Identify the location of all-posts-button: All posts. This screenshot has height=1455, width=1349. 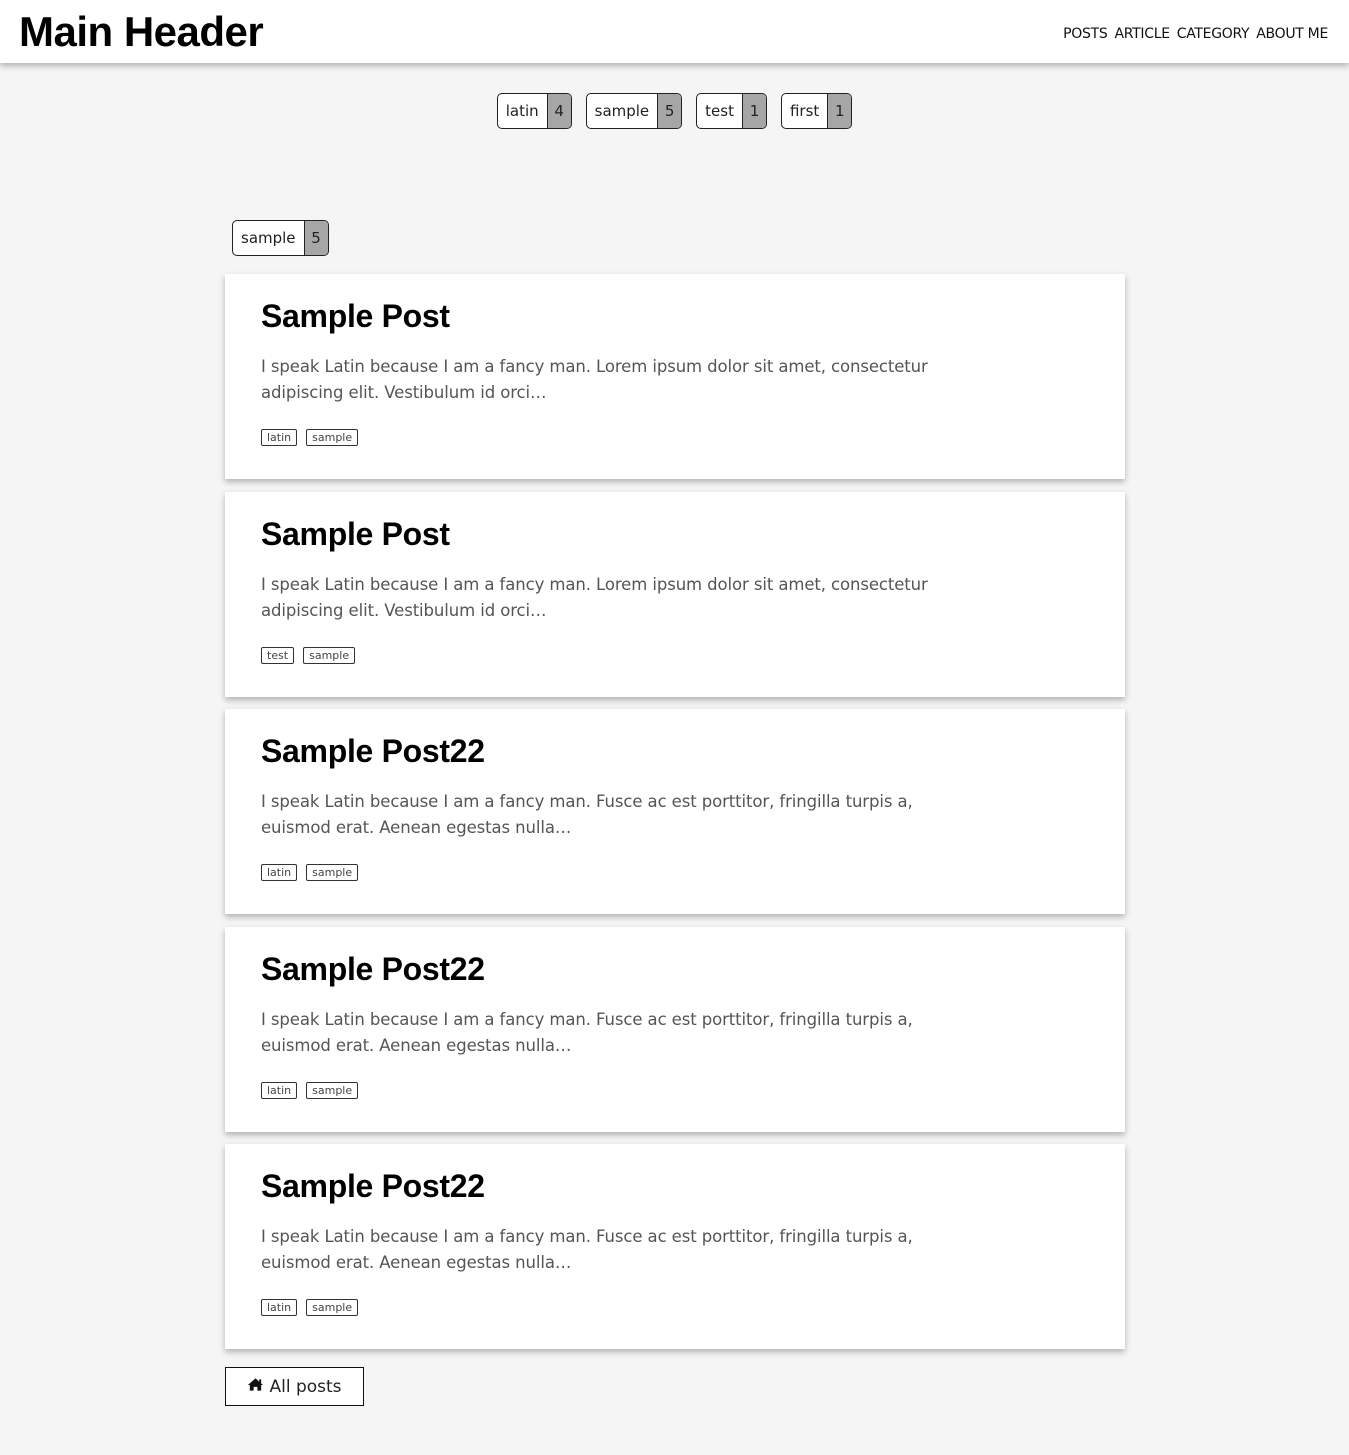
(294, 1386).